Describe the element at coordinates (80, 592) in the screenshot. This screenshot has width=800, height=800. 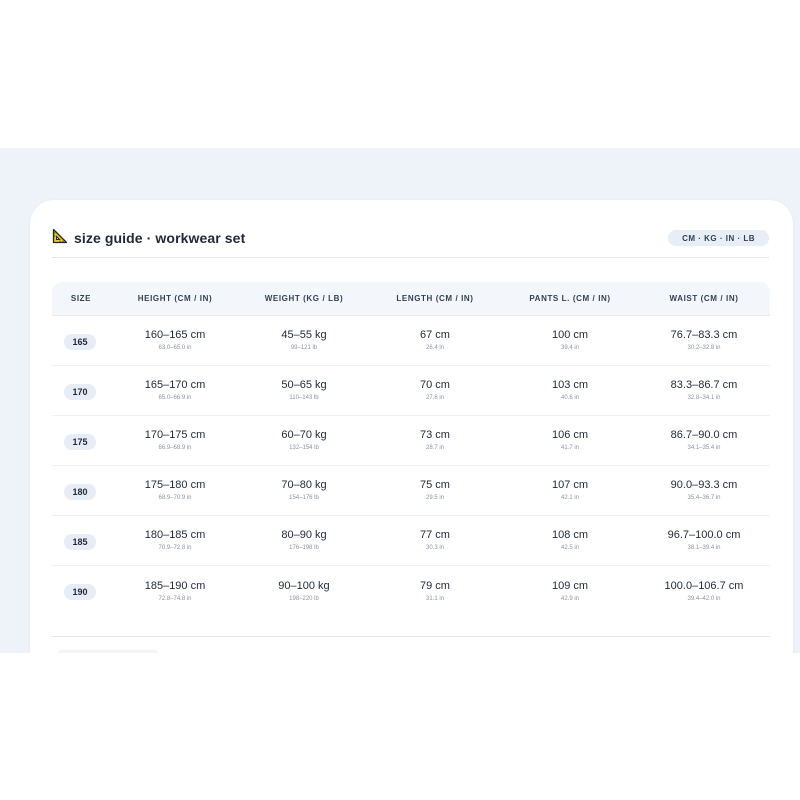
I see `size-badge: 190` at that location.